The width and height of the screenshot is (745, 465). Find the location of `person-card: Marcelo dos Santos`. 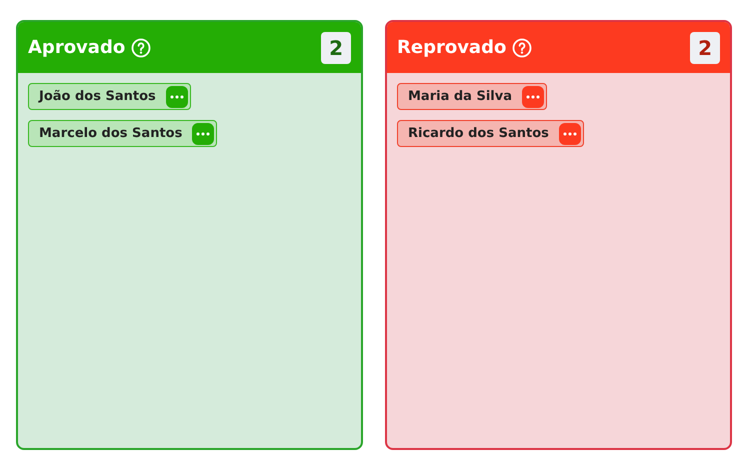

person-card: Marcelo dos Santos is located at coordinates (123, 133).